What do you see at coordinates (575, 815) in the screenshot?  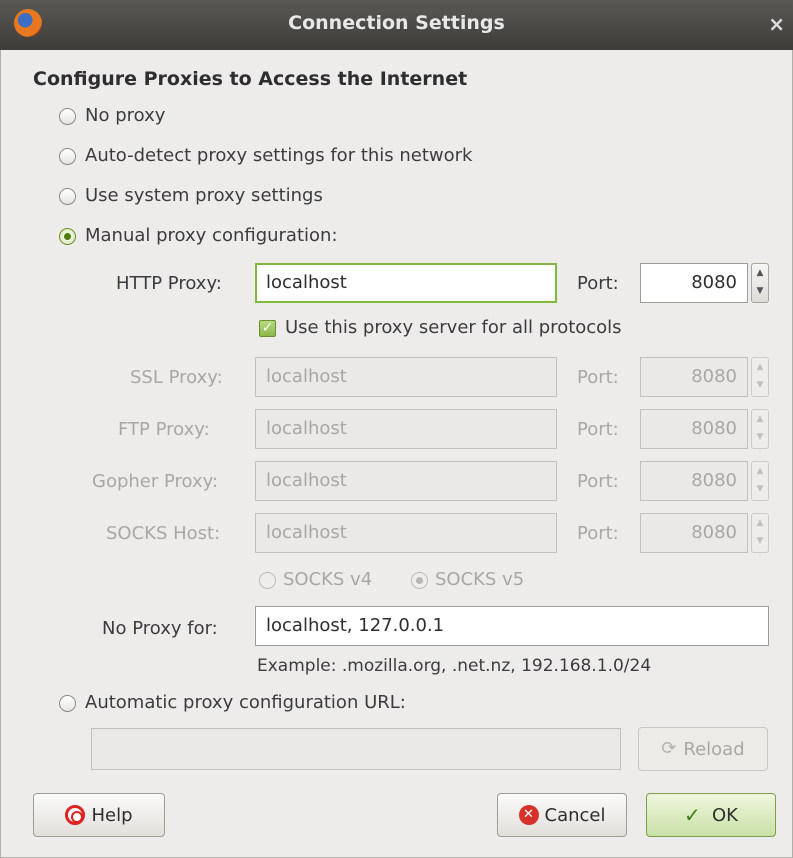 I see `cancel-label: Cancel` at bounding box center [575, 815].